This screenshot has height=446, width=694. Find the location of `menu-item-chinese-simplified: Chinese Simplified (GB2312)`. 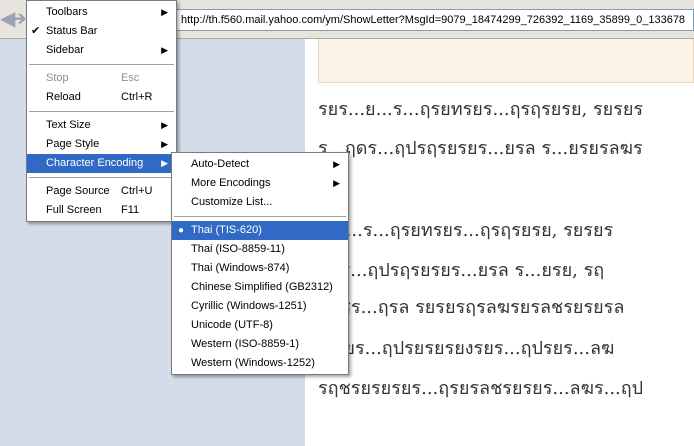

menu-item-chinese-simplified: Chinese Simplified (GB2312) is located at coordinates (260, 287).